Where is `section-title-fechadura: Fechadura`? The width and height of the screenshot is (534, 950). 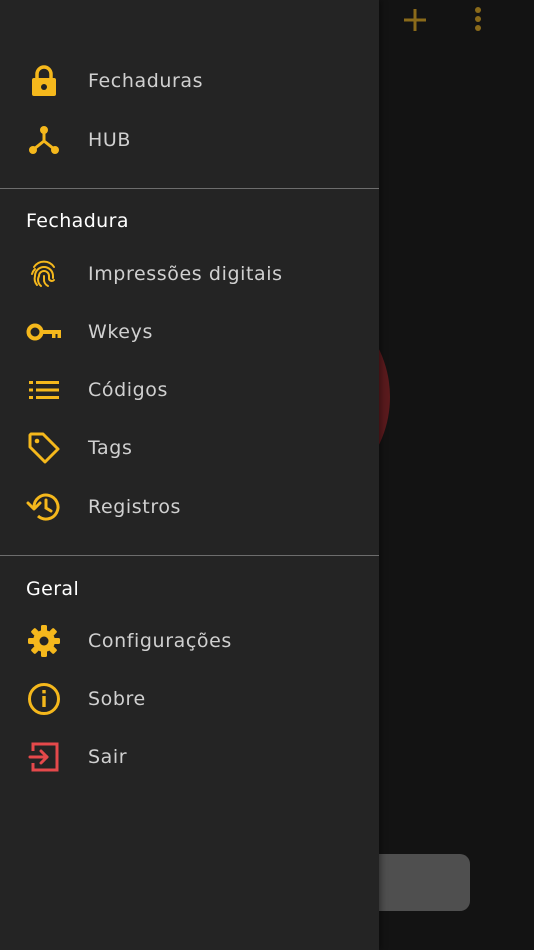
section-title-fechadura: Fechadura is located at coordinates (77, 221).